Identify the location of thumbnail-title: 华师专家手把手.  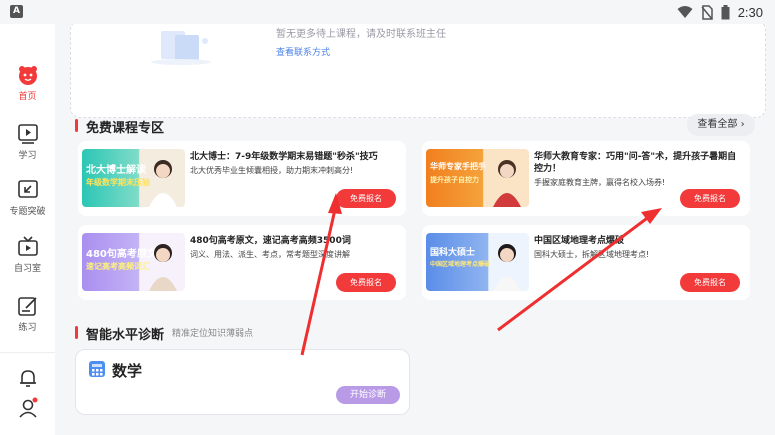
(458, 166).